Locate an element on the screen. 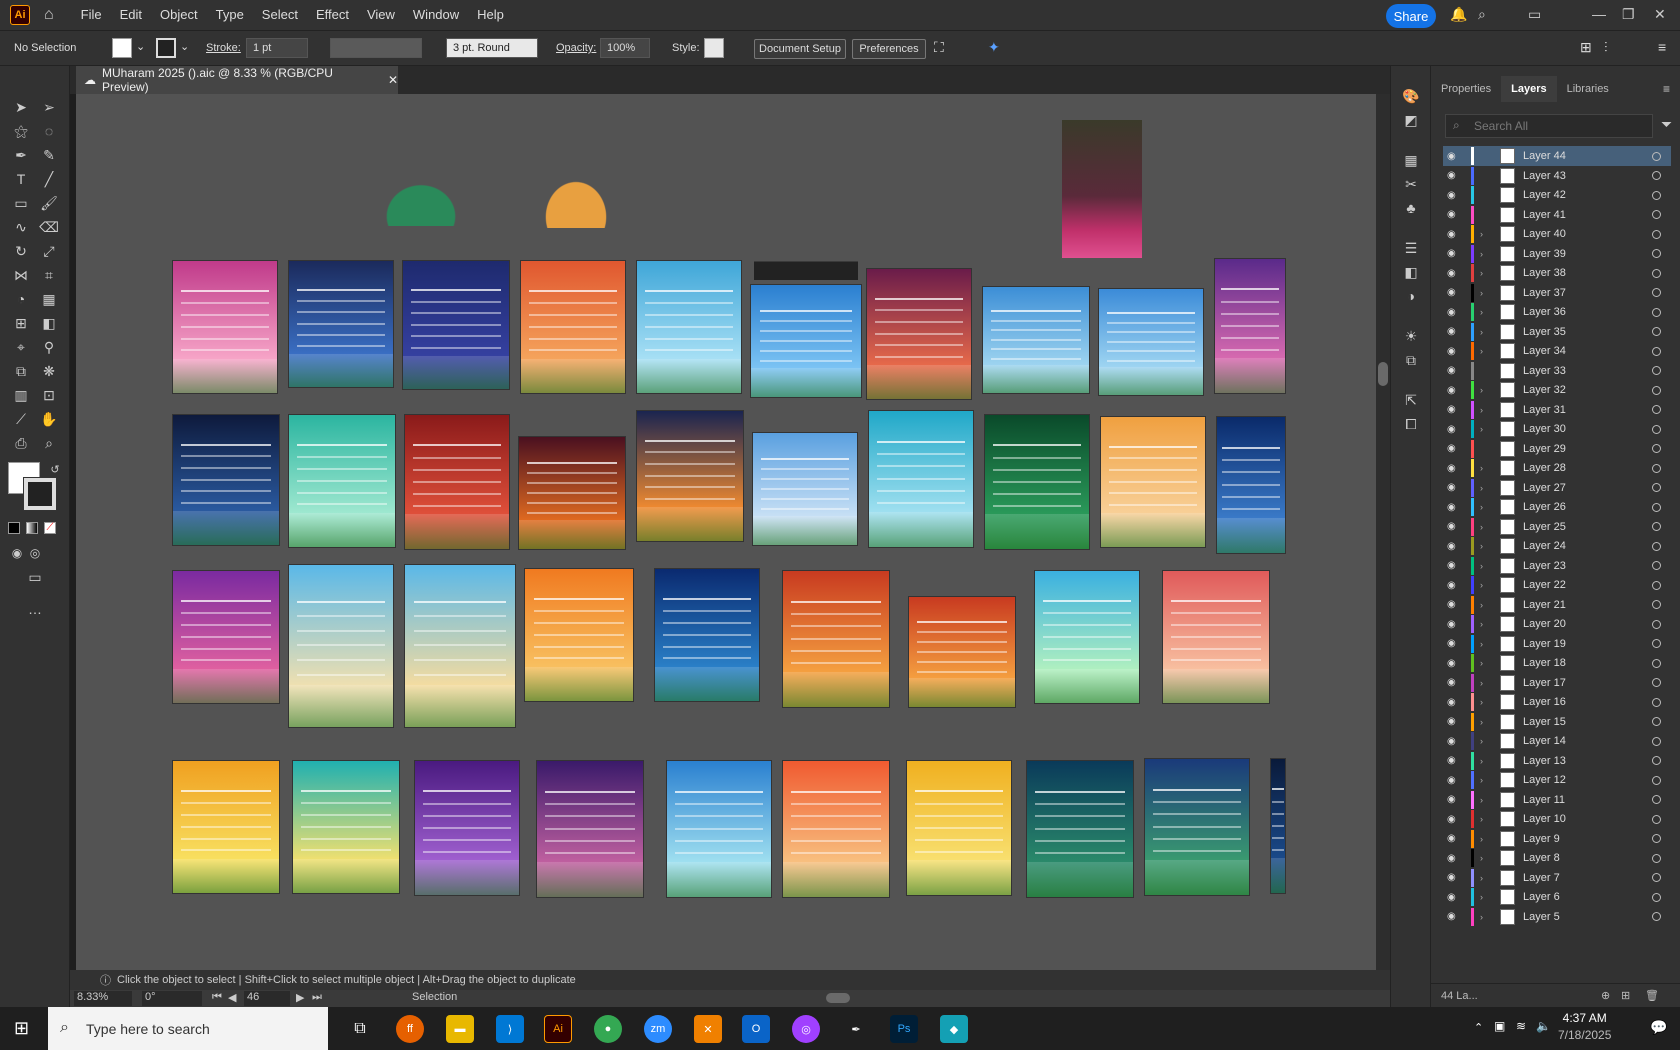  layer-row: ◉ Layer 41 is located at coordinates (1557, 215).